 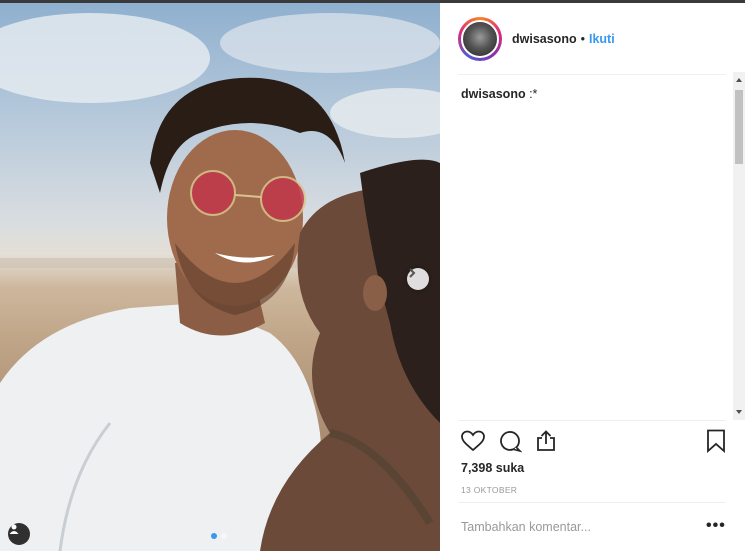 I want to click on post-date: 13 OKTOBER, so click(x=489, y=490).